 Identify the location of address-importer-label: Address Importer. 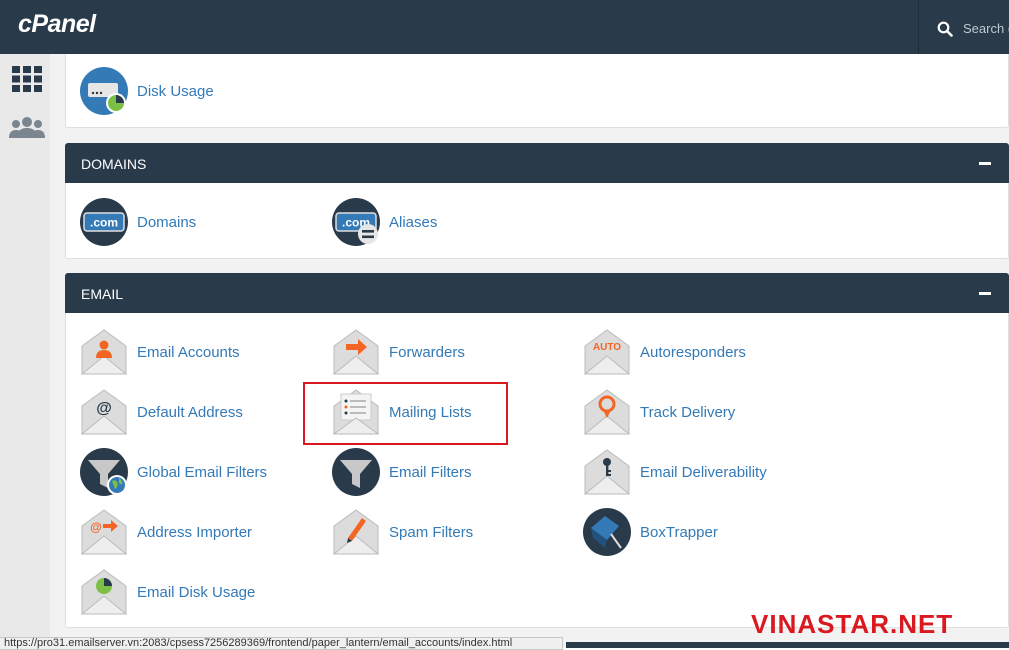
(195, 532).